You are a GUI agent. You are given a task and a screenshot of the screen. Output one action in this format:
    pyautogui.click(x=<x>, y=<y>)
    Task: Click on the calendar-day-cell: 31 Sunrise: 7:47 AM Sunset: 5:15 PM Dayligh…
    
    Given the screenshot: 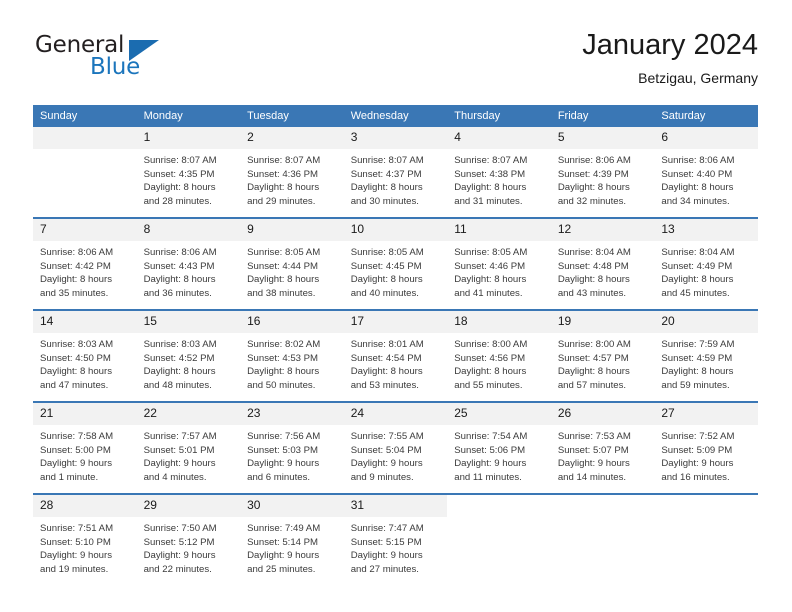 What is the action you would take?
    pyautogui.click(x=395, y=539)
    